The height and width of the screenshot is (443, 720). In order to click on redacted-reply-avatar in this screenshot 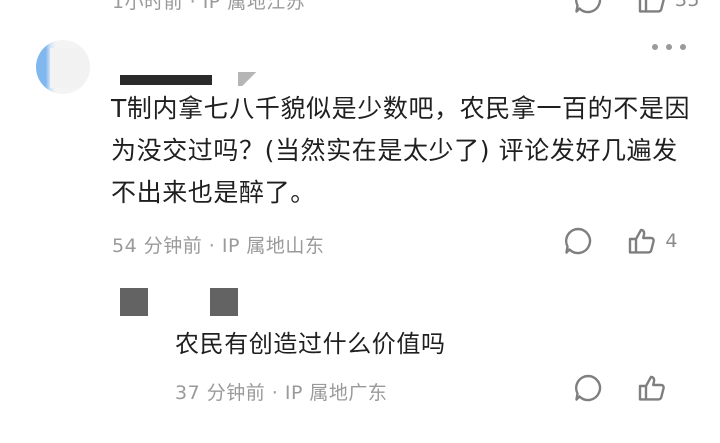, I will do `click(134, 302)`.